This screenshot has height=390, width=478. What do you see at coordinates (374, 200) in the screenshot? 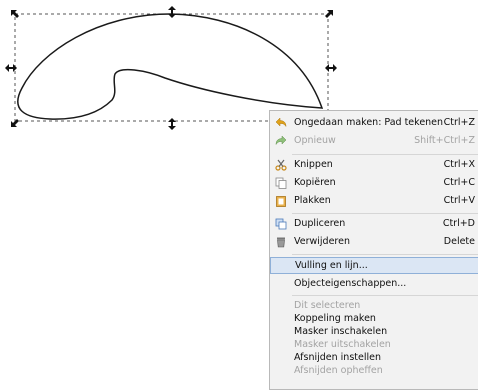
I see `menu-item-paste: Plakken Ctrl+V` at bounding box center [374, 200].